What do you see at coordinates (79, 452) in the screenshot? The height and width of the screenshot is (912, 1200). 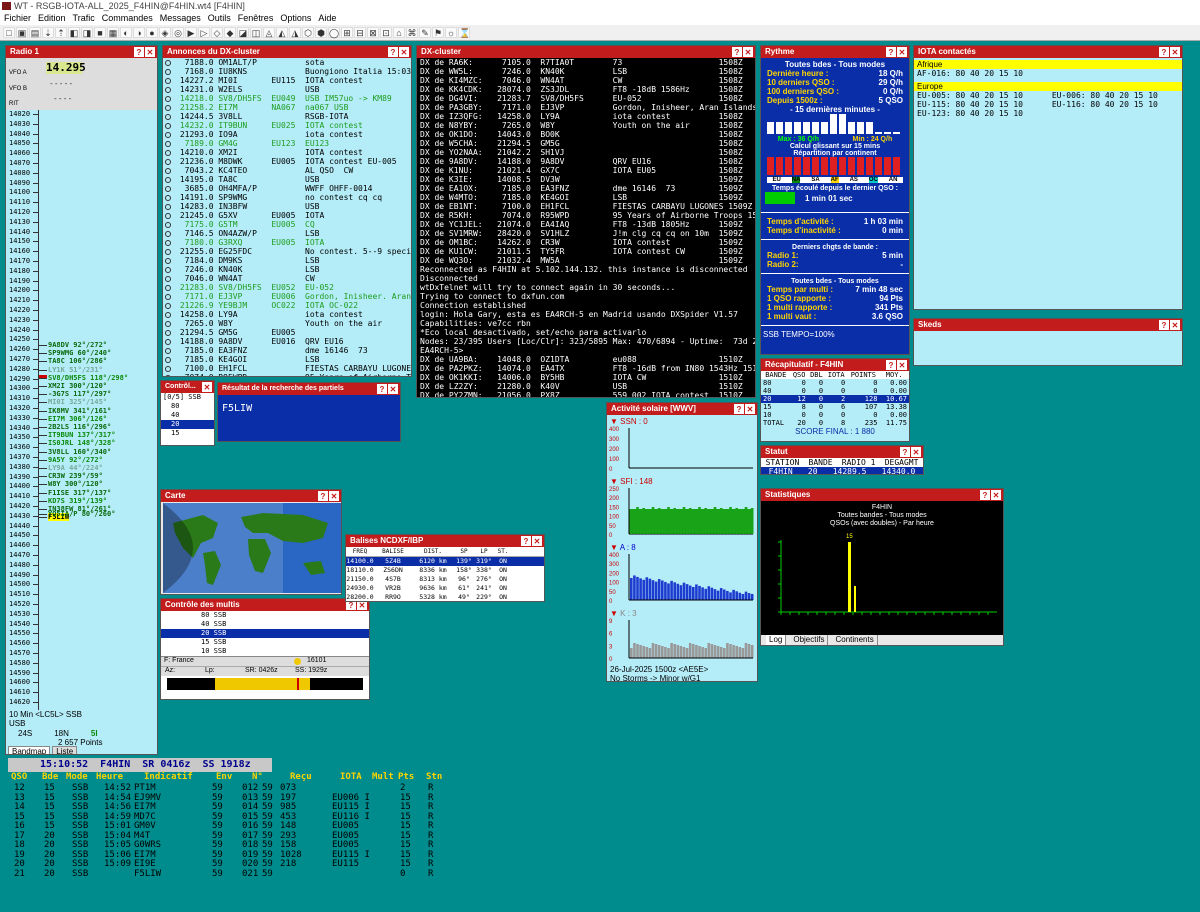 I see `bandmap-spot: 3V8LL 160°/340°` at bounding box center [79, 452].